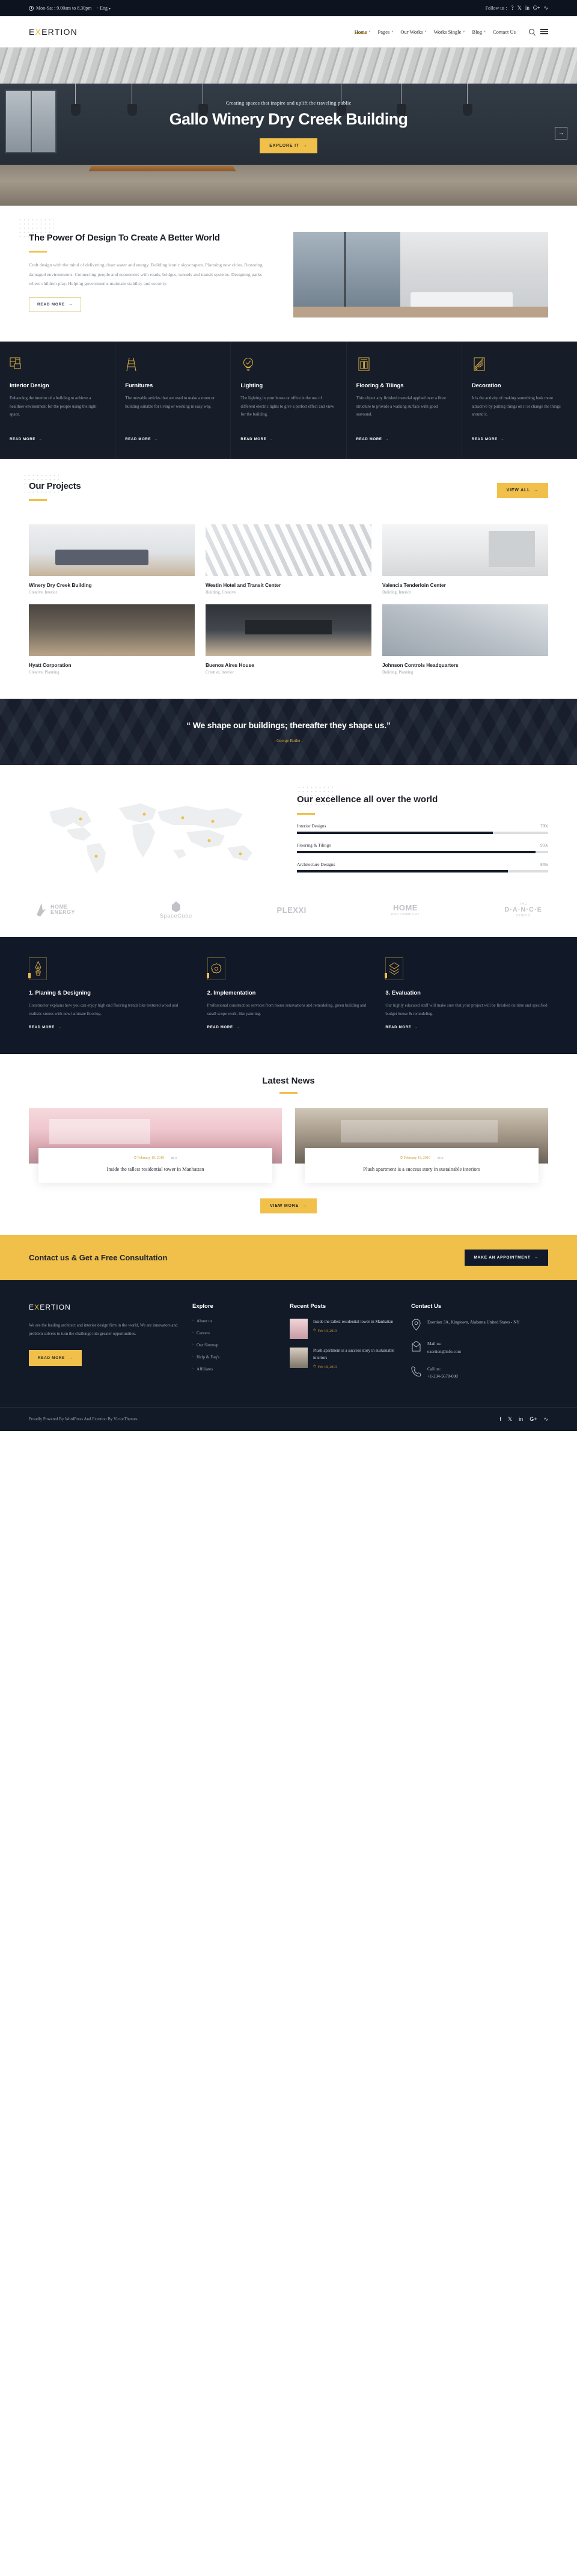 The width and height of the screenshot is (577, 2576). What do you see at coordinates (444, 1352) in the screenshot?
I see `contact-mail-value: exertion@info.com` at bounding box center [444, 1352].